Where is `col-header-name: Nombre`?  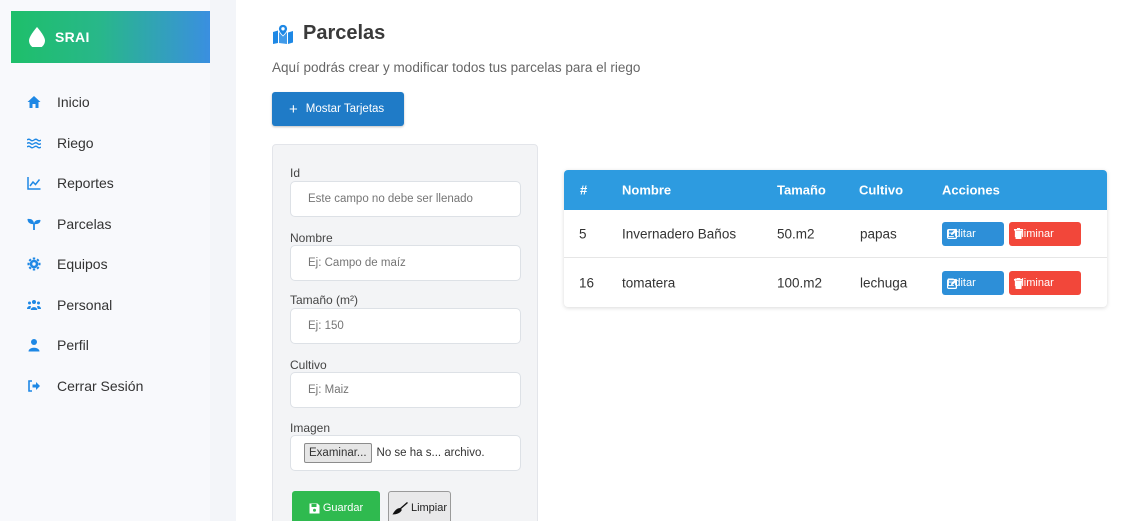 col-header-name: Nombre is located at coordinates (647, 190).